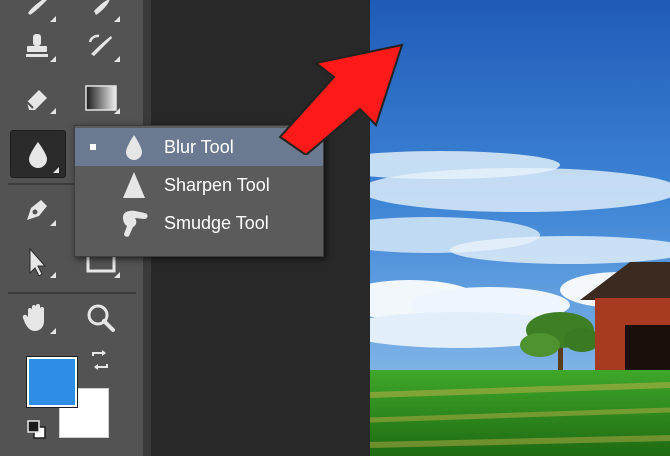  Describe the element at coordinates (216, 222) in the screenshot. I see `flyout-item-label: Smudge Tool` at that location.